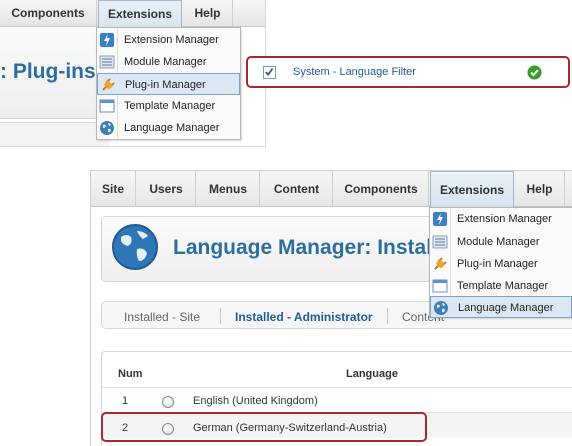 This screenshot has height=446, width=572. Describe the element at coordinates (55, 134) in the screenshot. I see `sub-toolbar` at that location.